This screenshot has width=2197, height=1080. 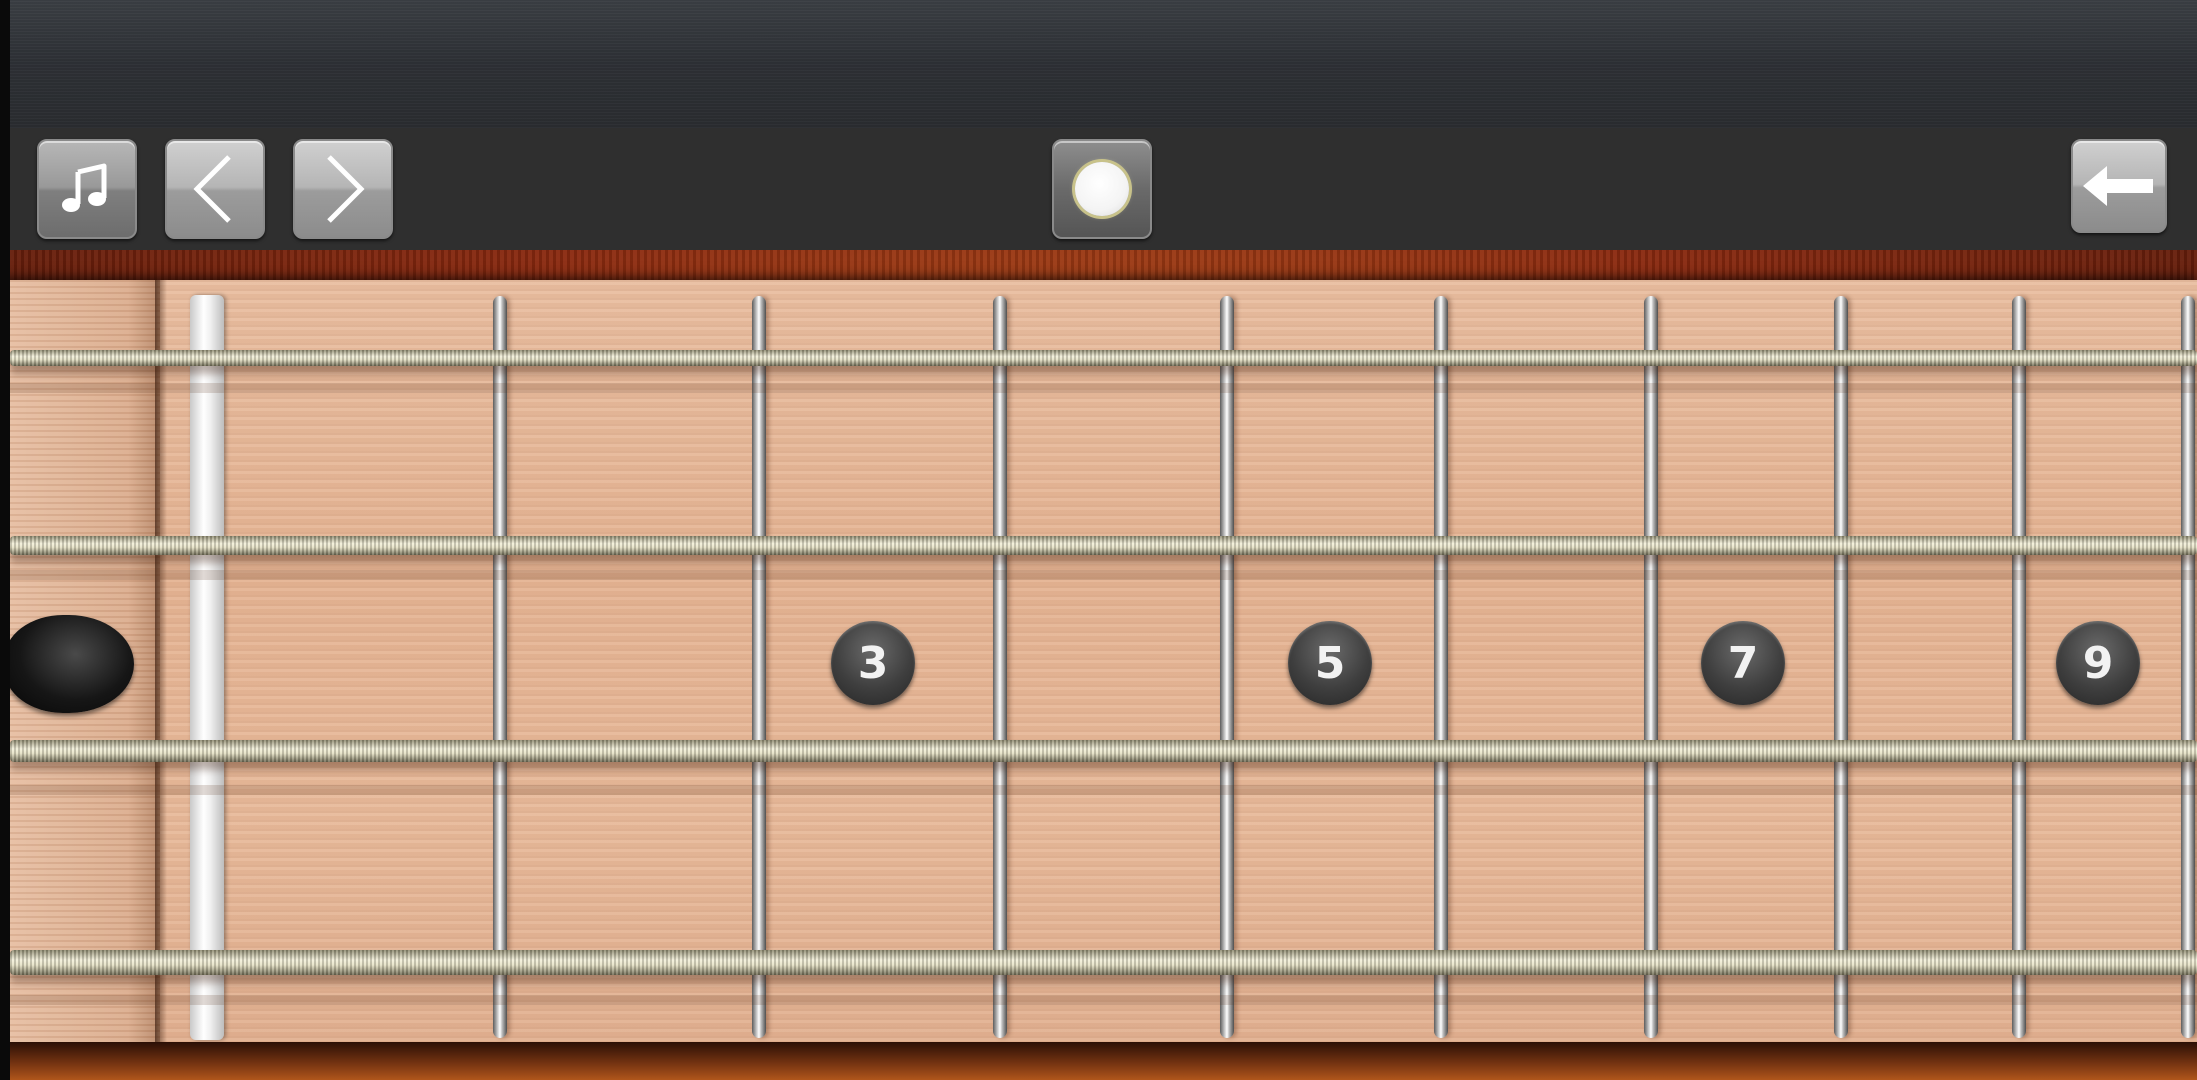 What do you see at coordinates (1098, 64) in the screenshot?
I see `top-header` at bounding box center [1098, 64].